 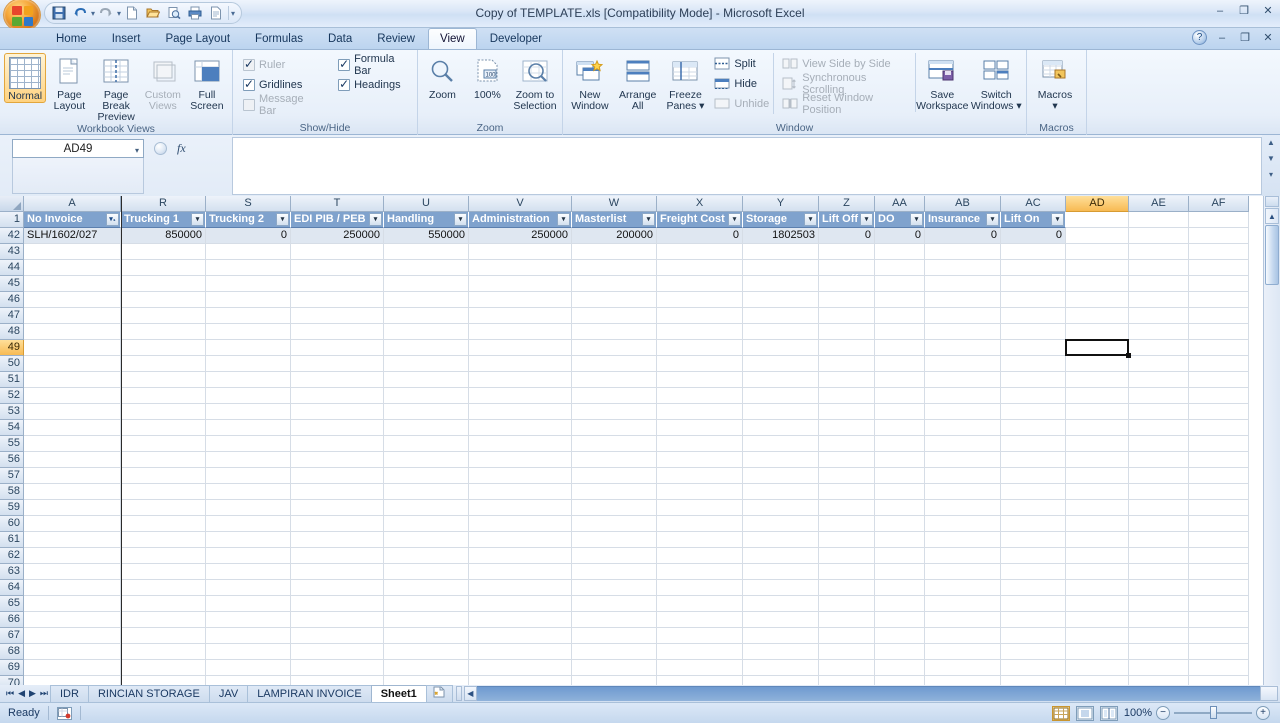 I want to click on cell-U64, so click(x=426, y=588).